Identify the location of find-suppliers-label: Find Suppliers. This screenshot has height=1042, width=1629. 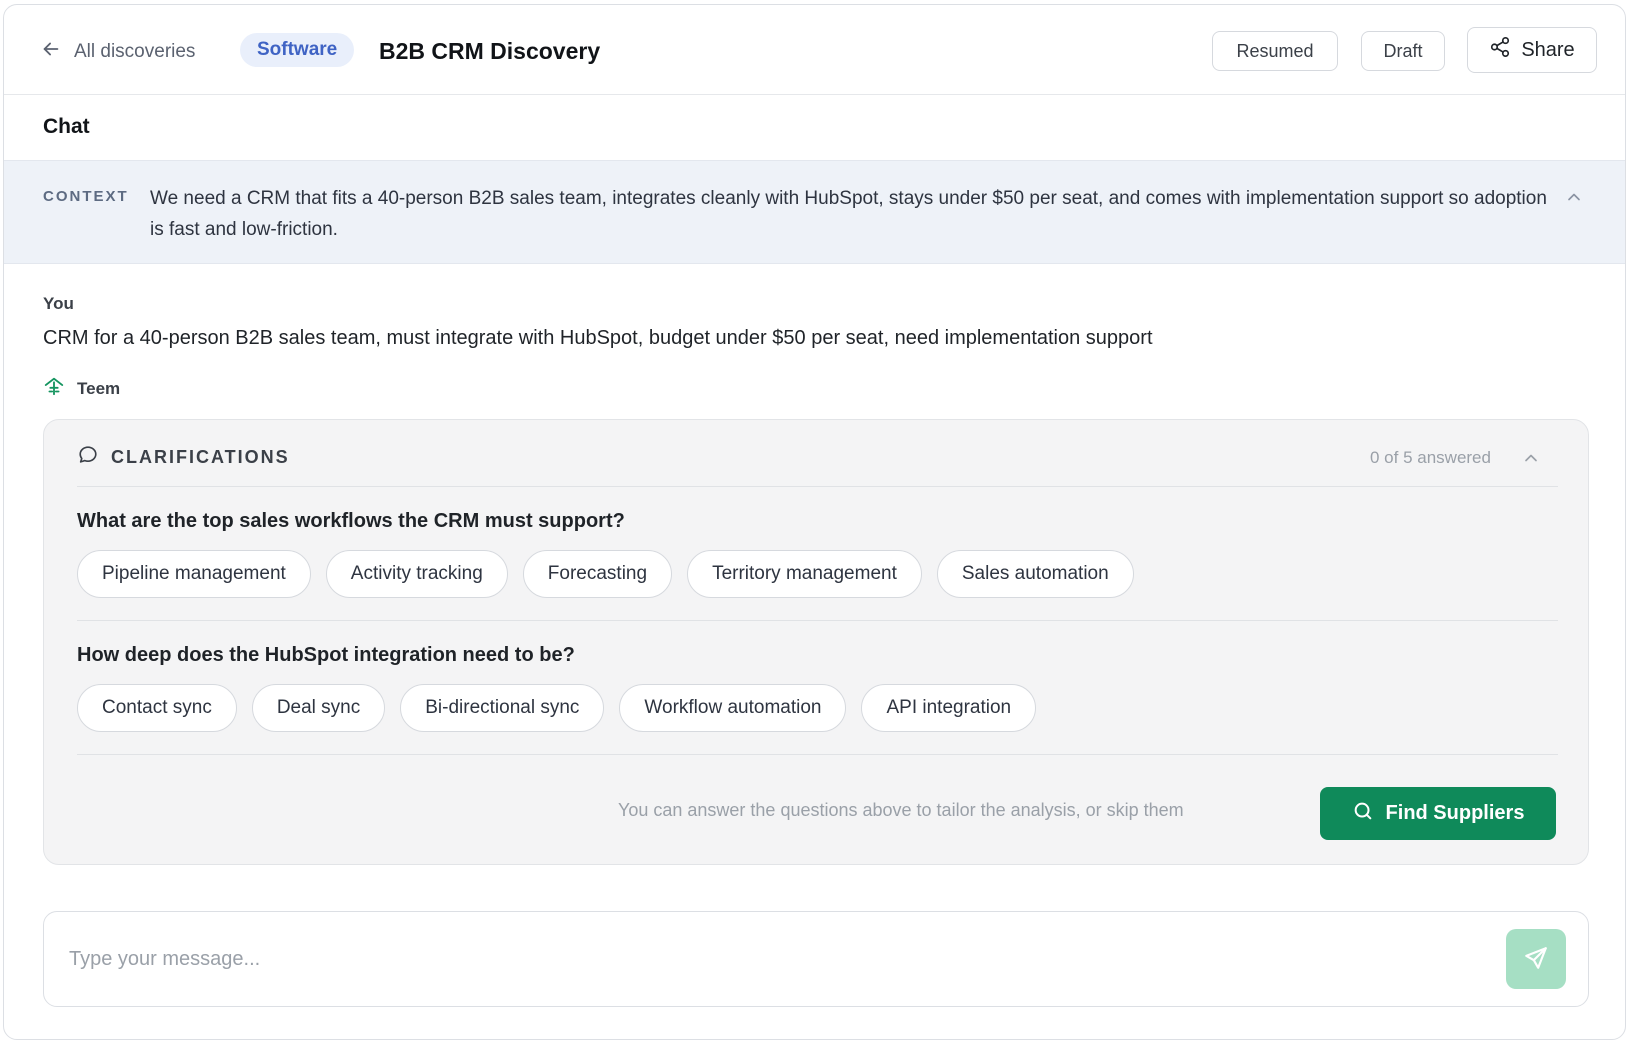
(1455, 813).